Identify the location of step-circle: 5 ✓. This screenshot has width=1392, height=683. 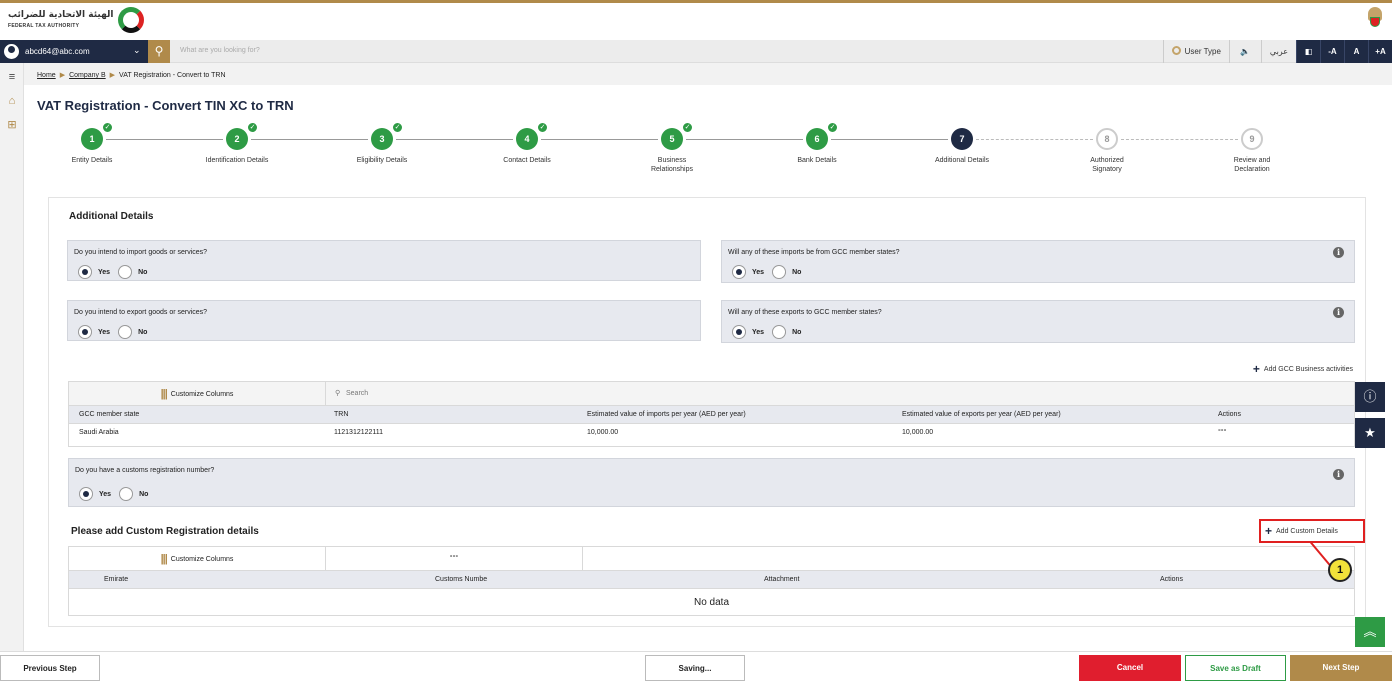
(677, 136).